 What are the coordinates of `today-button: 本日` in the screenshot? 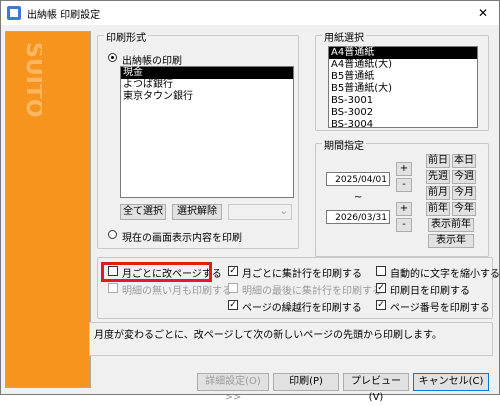 It's located at (464, 161).